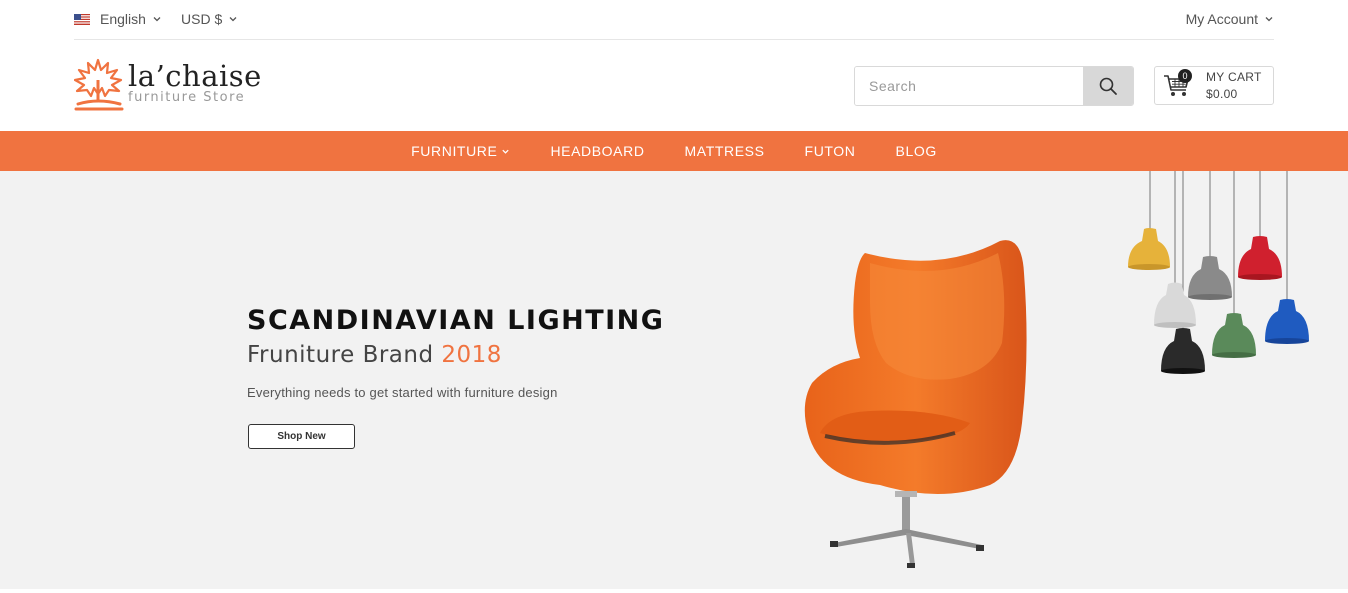 Image resolution: width=1348 pixels, height=593 pixels. Describe the element at coordinates (674, 20) in the screenshot. I see `top-bar: English USD $ My Account` at that location.